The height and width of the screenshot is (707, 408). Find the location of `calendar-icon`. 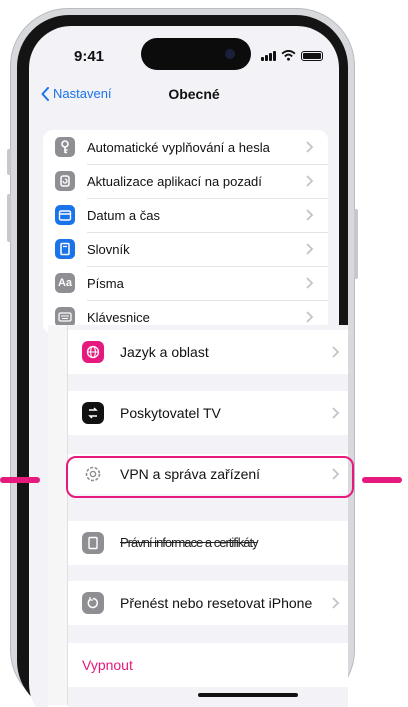

calendar-icon is located at coordinates (65, 215).